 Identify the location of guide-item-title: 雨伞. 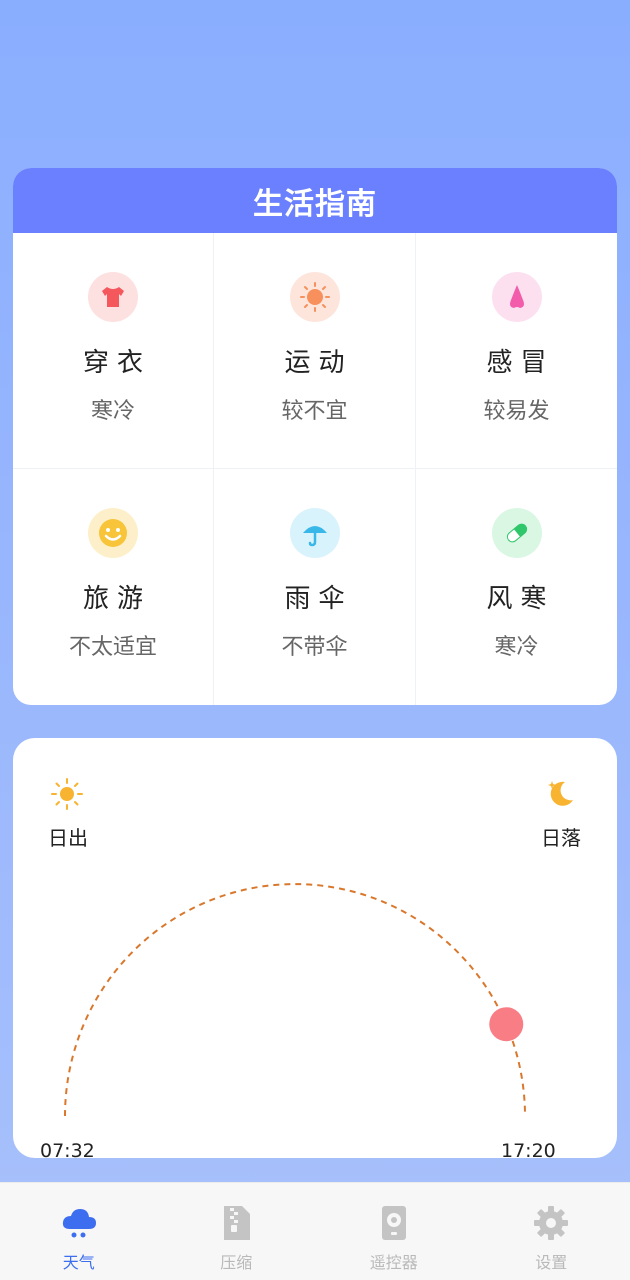
(318, 599).